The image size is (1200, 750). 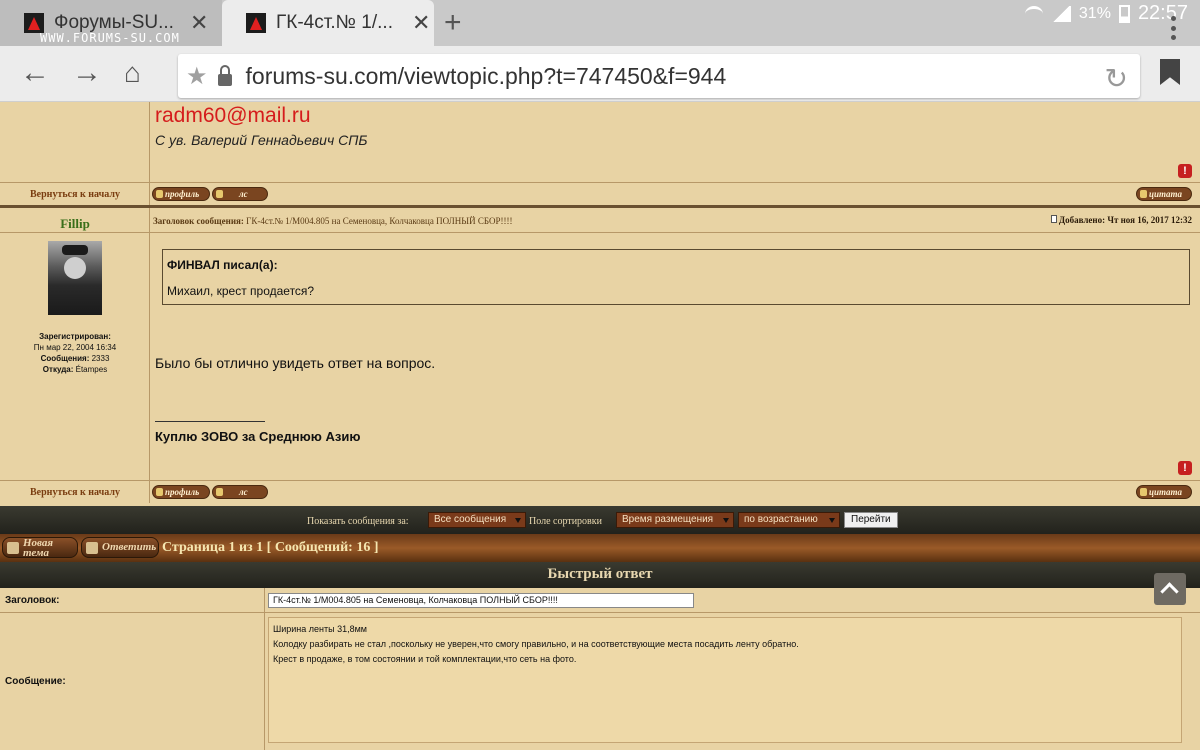 What do you see at coordinates (358, 521) in the screenshot?
I see `show-label: Показать сообщения за:` at bounding box center [358, 521].